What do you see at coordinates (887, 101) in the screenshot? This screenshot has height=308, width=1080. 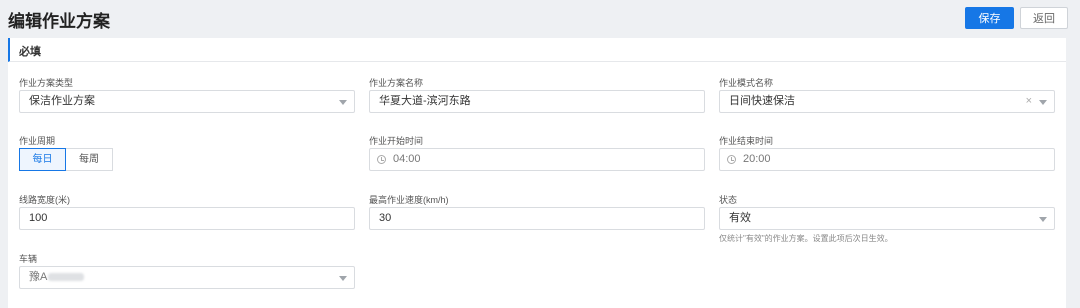 I see `mode-name-select: 日间快速保洁 ×` at bounding box center [887, 101].